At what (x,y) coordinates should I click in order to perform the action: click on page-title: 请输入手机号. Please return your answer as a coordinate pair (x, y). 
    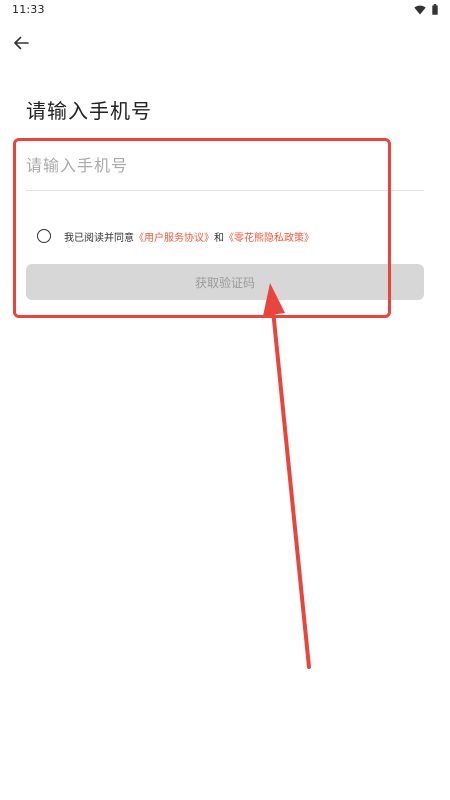
    Looking at the image, I should click on (89, 111).